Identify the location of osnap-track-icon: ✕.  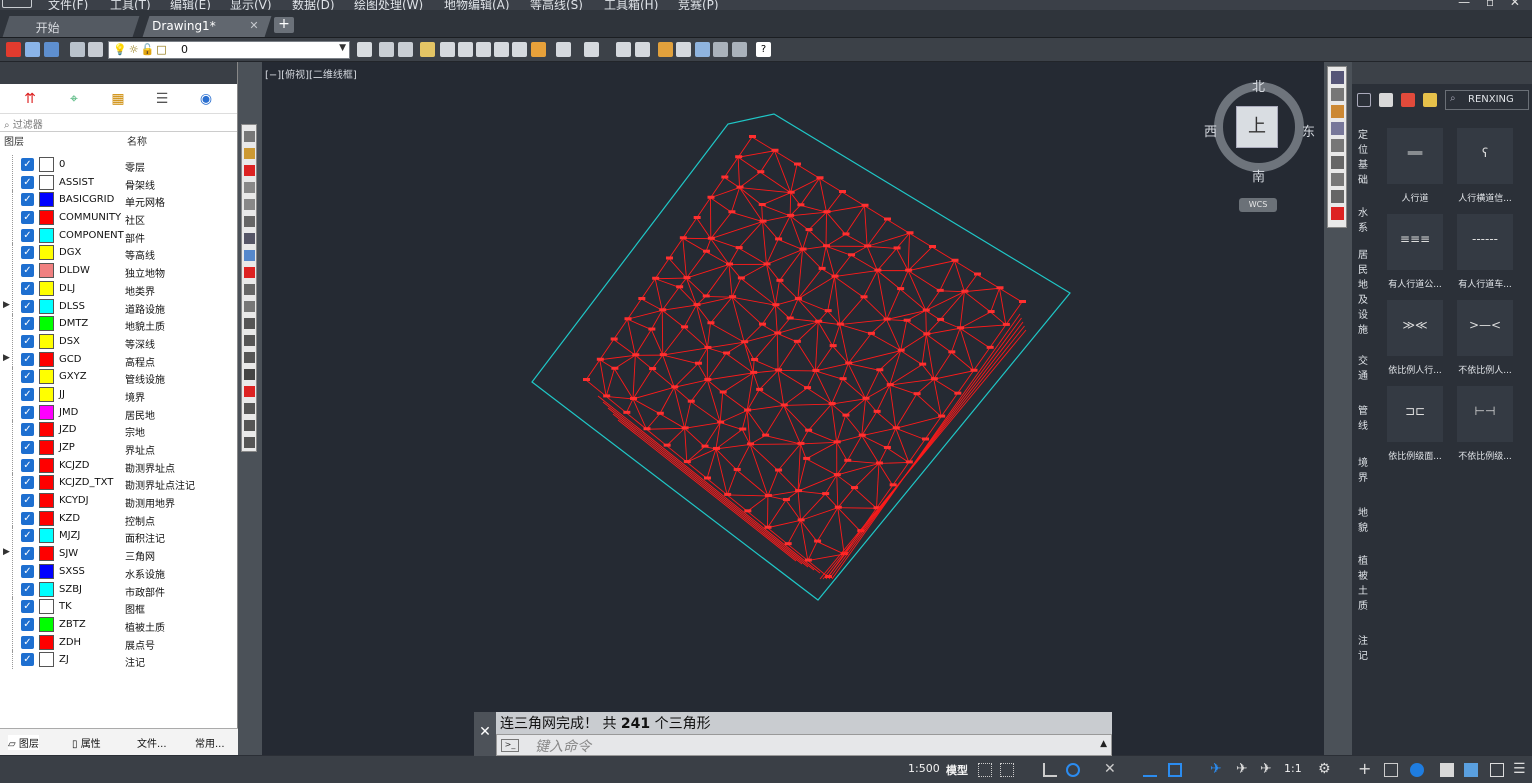
(1111, 769).